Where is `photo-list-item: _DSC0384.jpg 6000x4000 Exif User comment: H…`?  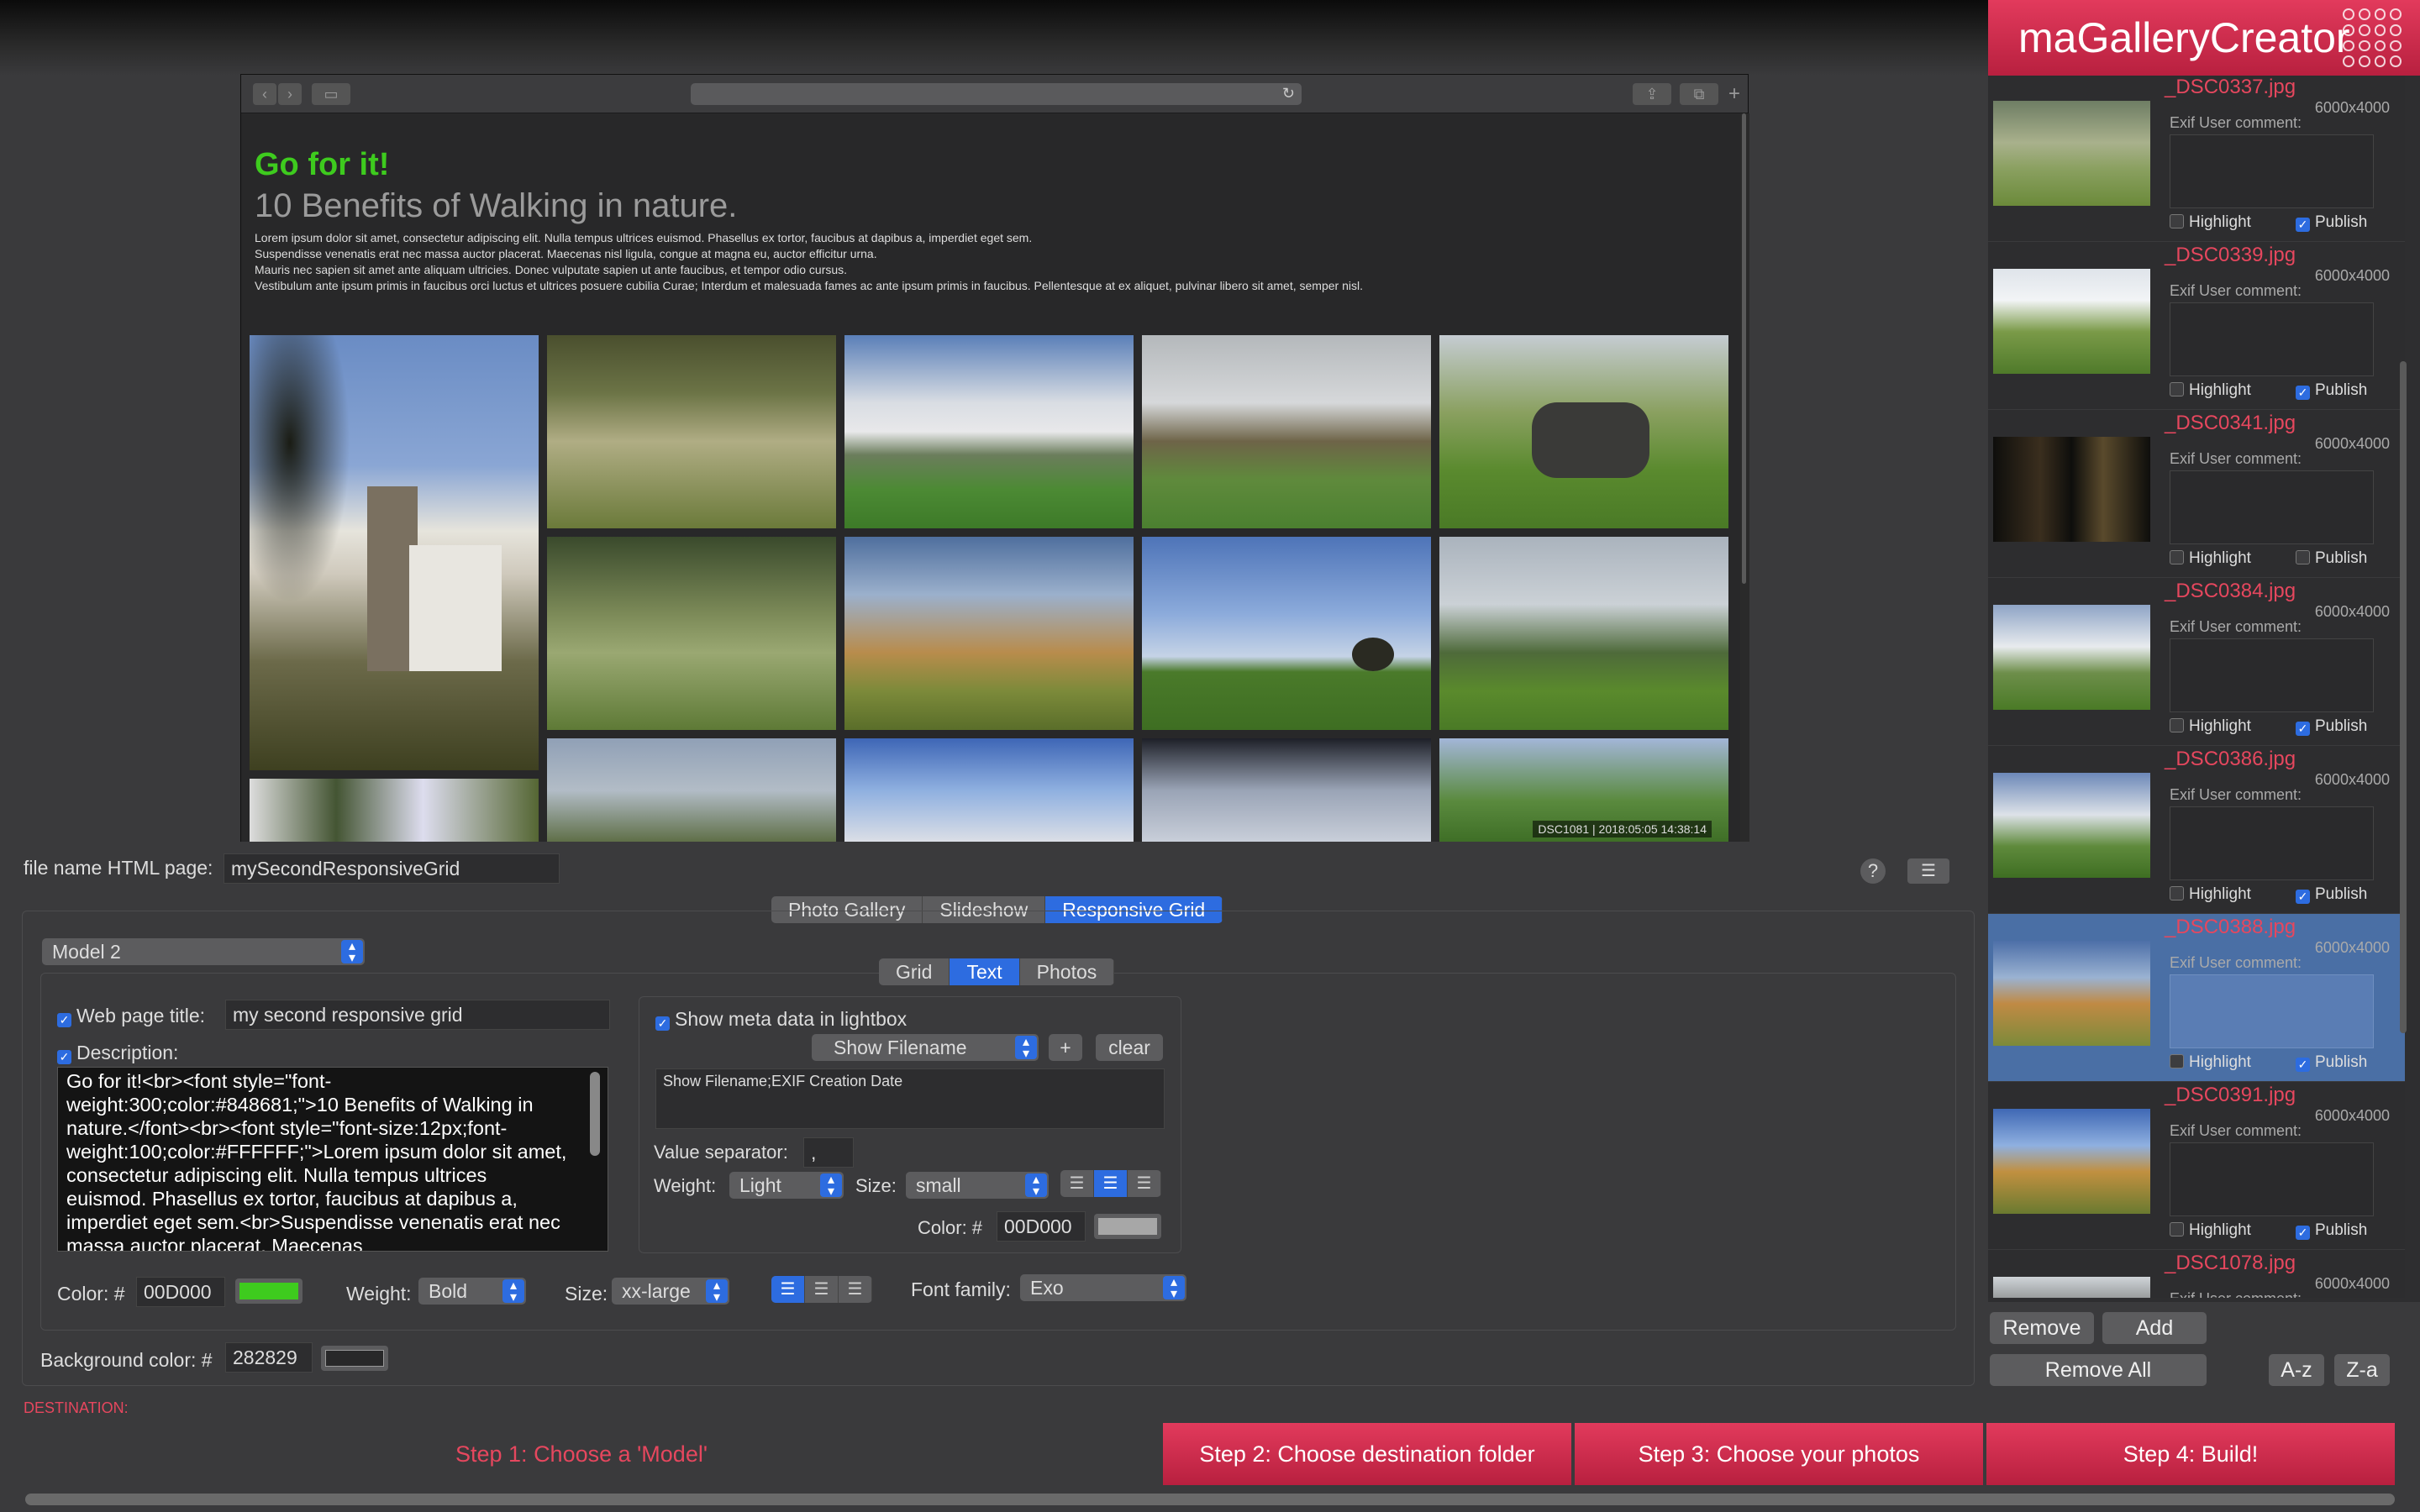
photo-list-item: _DSC0384.jpg 6000x4000 Exif User comment: H… is located at coordinates (2196, 662).